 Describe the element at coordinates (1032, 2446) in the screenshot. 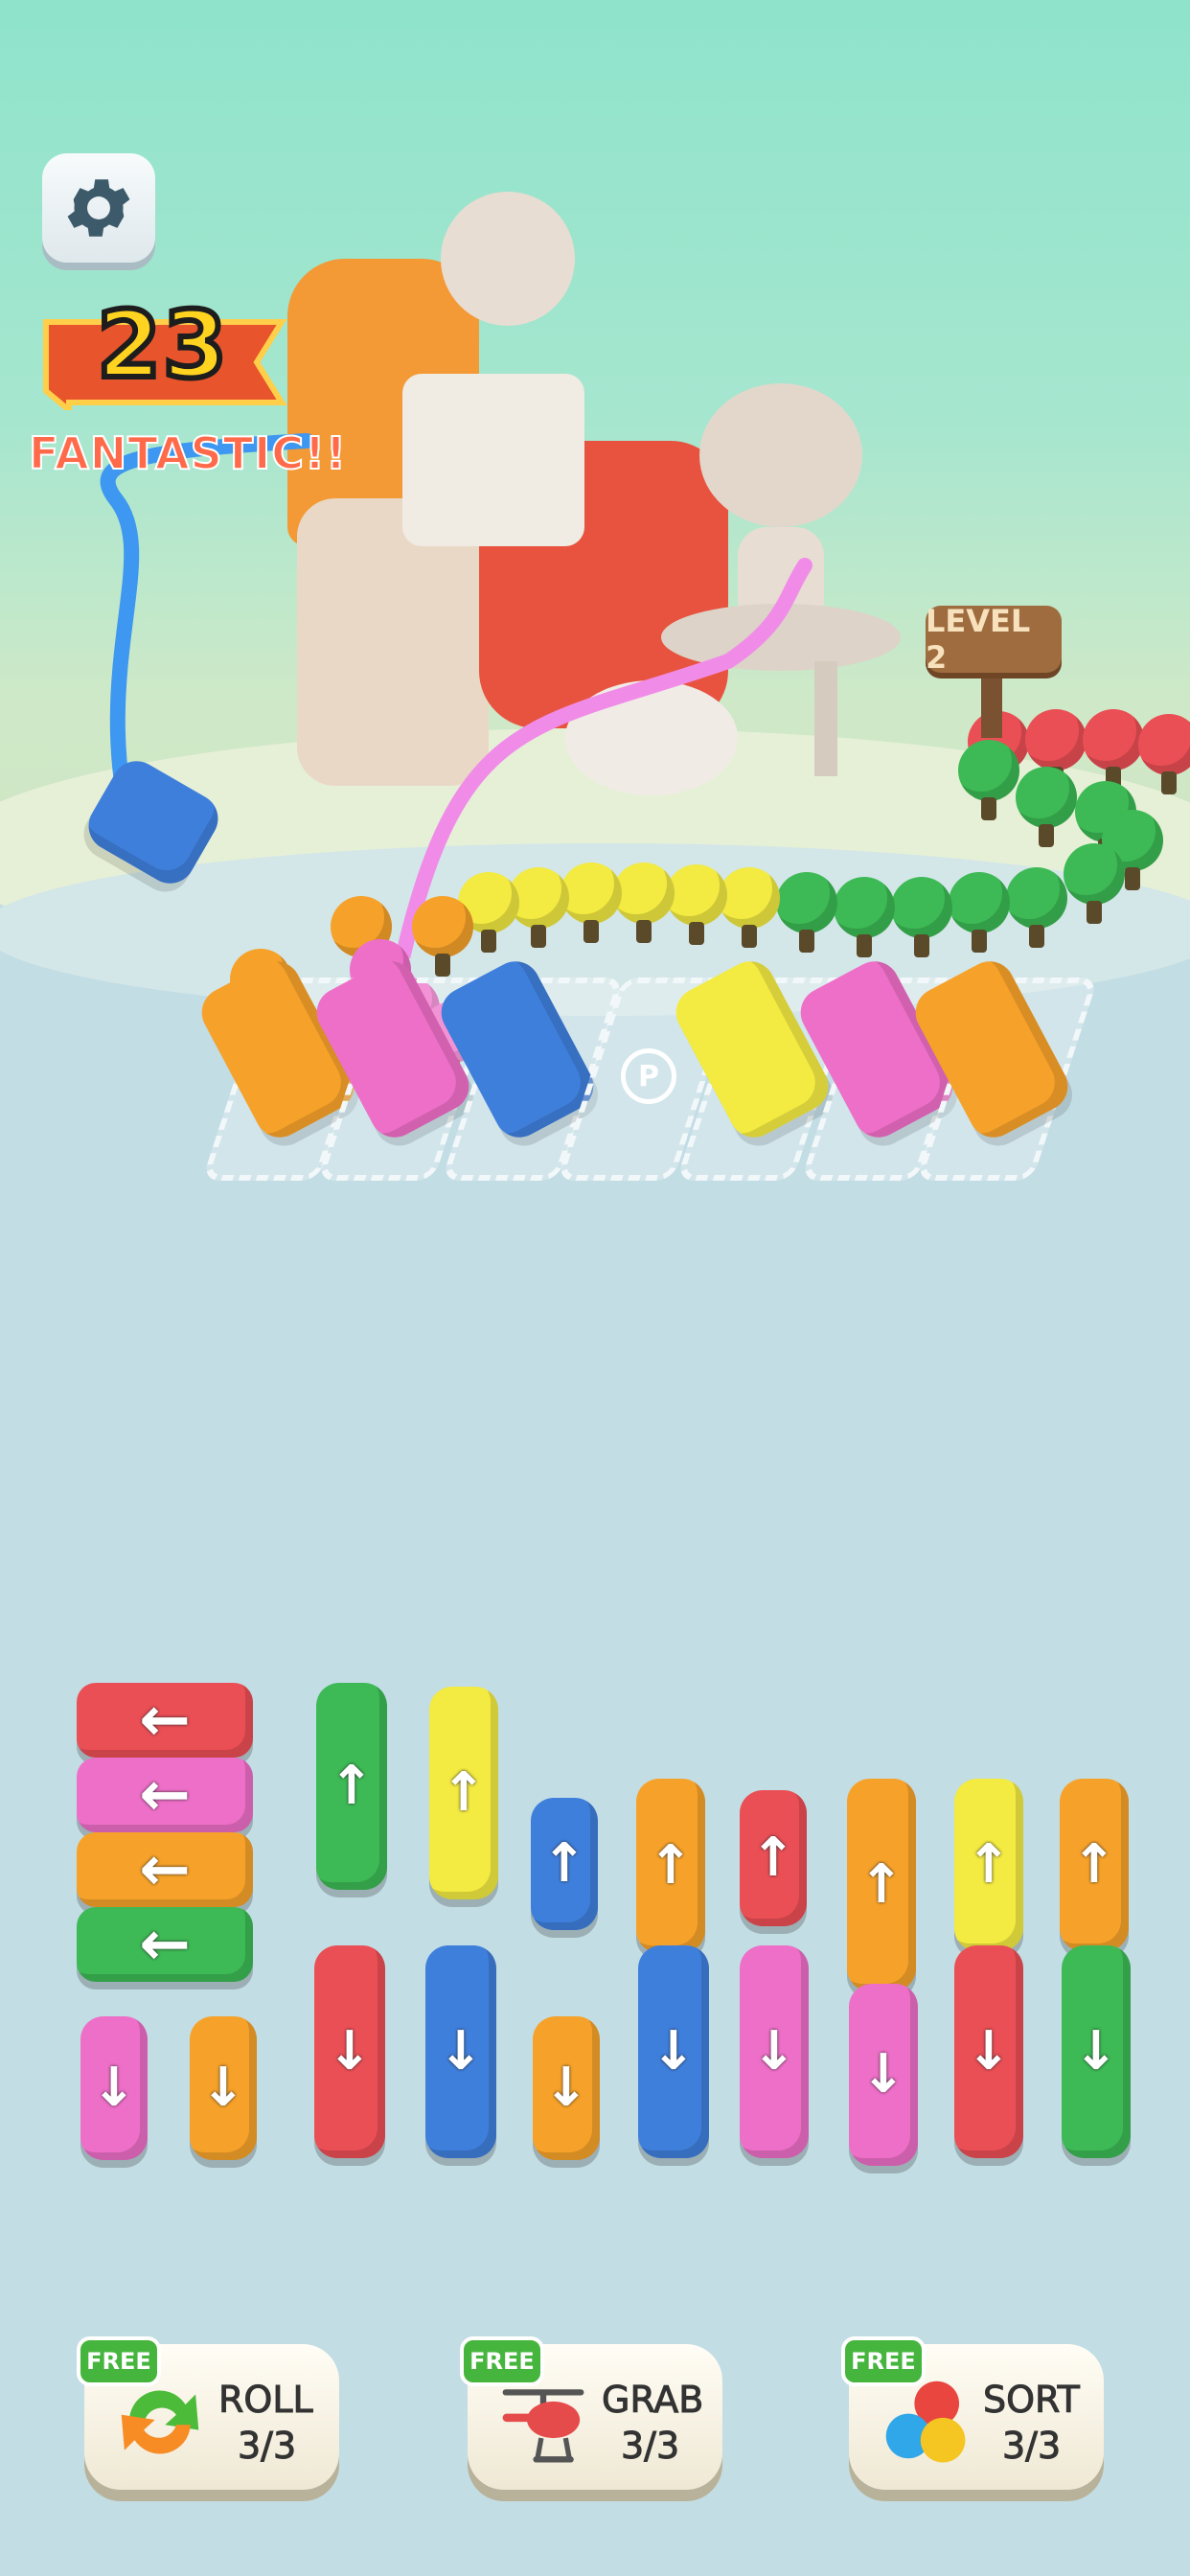

I see `sort-count: 3/3` at that location.